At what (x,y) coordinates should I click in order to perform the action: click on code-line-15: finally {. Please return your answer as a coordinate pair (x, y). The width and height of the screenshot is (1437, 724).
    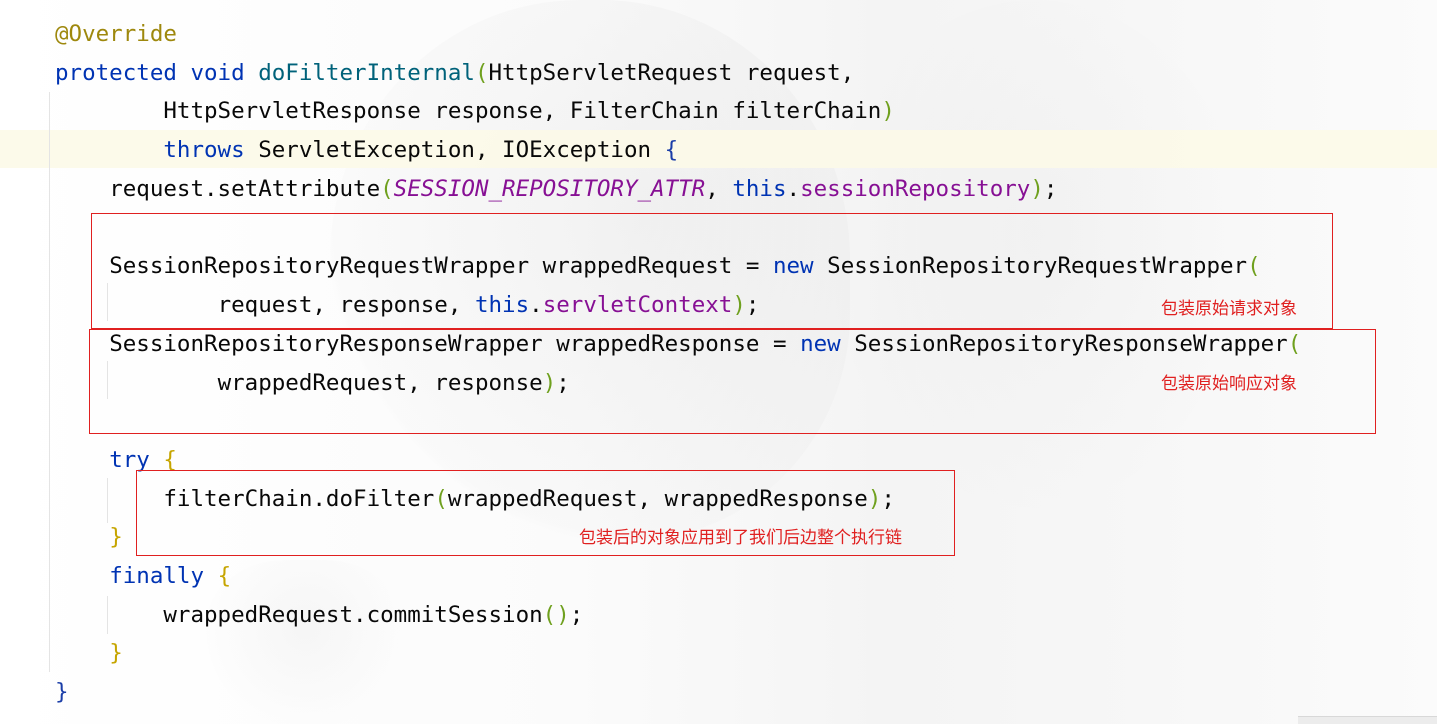
    Looking at the image, I should click on (143, 576).